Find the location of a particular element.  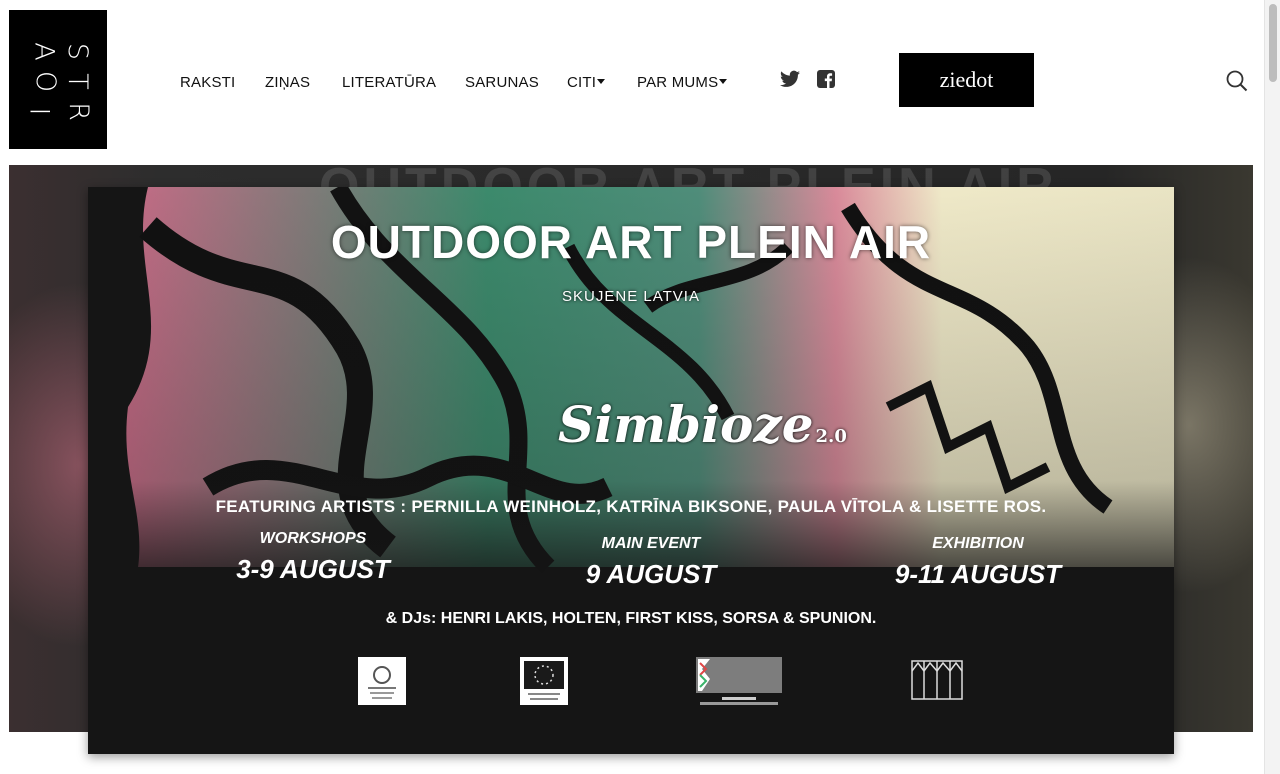

search-icon is located at coordinates (1237, 81).